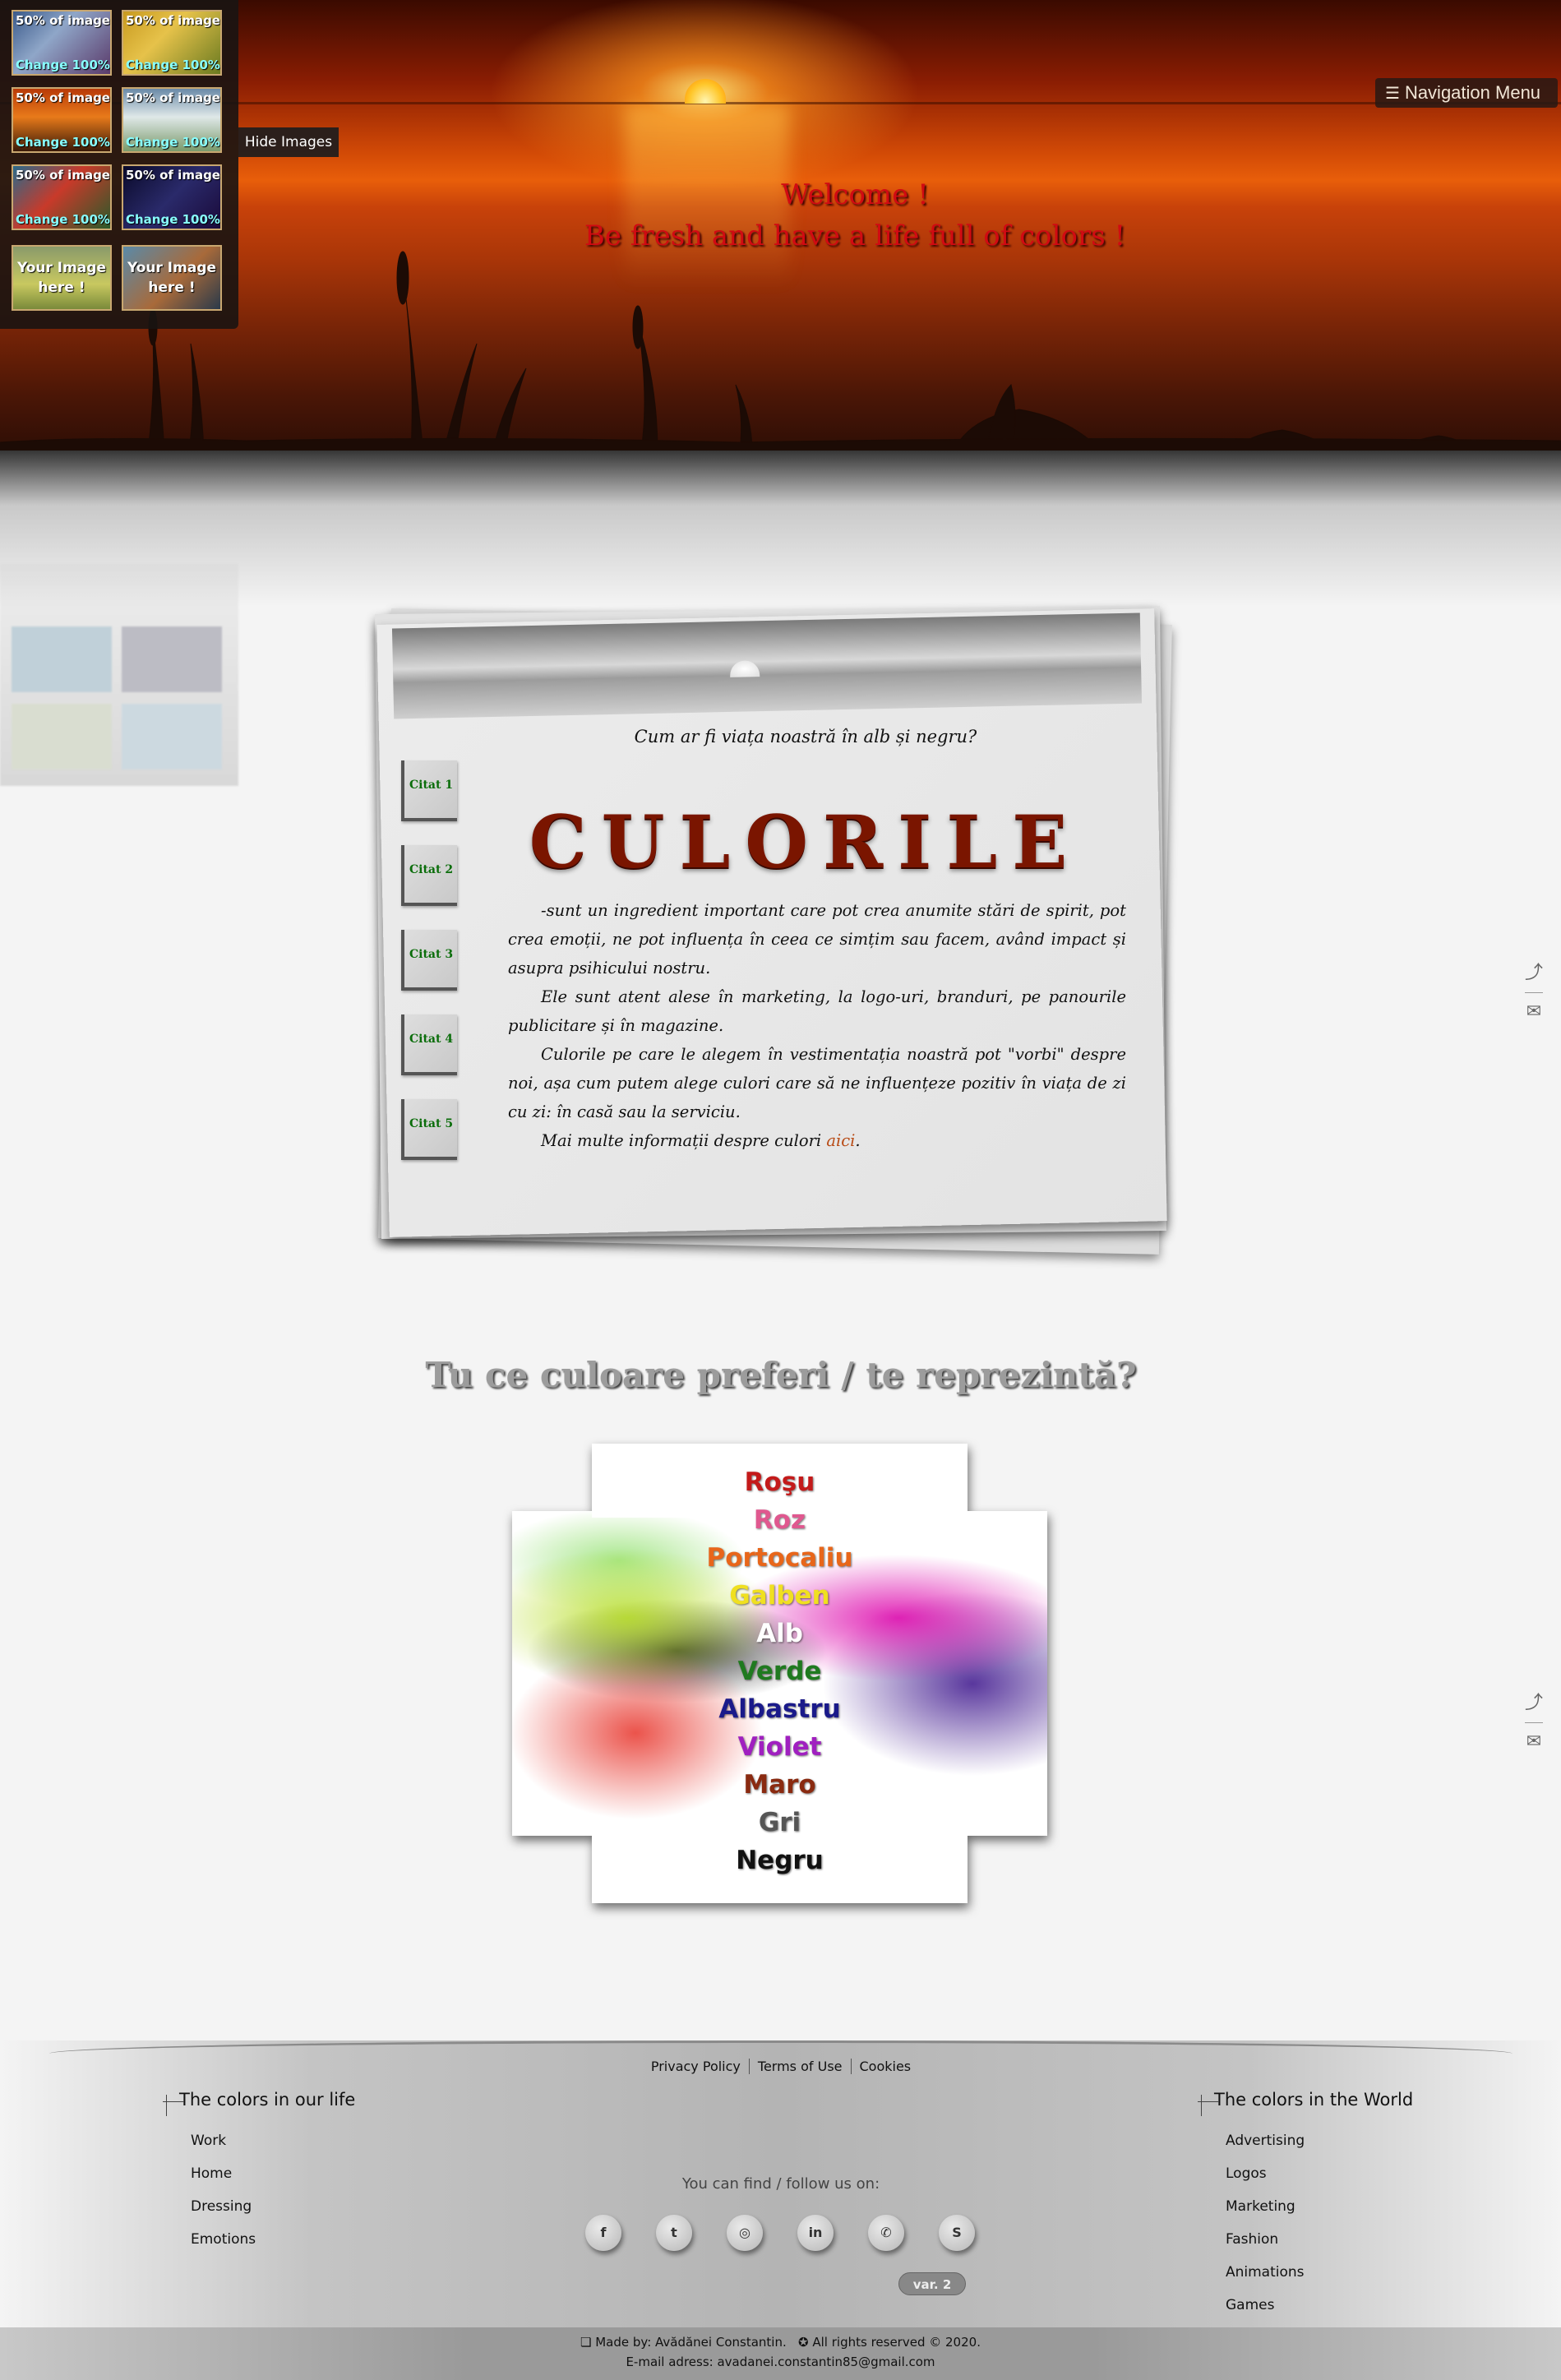 The image size is (1561, 2380). I want to click on color-option-2: Portocaliu, so click(779, 1558).